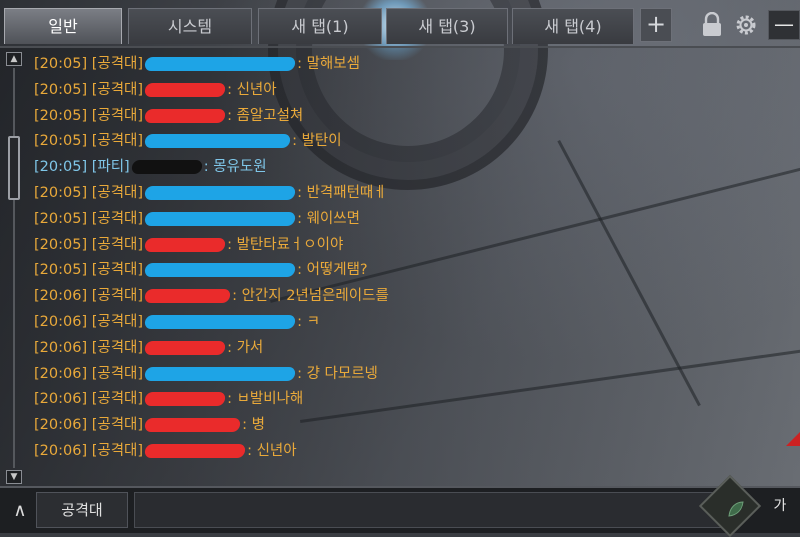 This screenshot has width=800, height=537. What do you see at coordinates (736, 509) in the screenshot?
I see `leaf-icon` at bounding box center [736, 509].